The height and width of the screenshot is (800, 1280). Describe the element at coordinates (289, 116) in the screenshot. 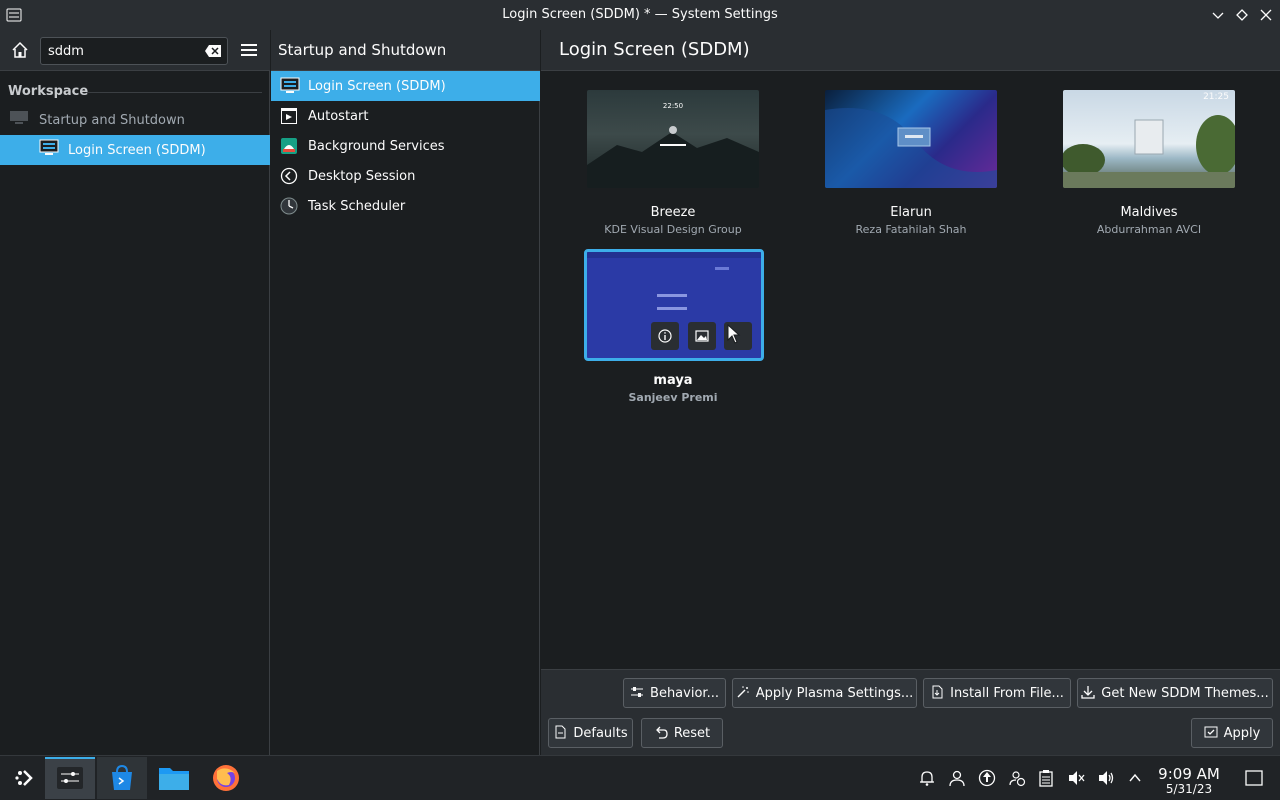

I see `autostart-icon` at that location.